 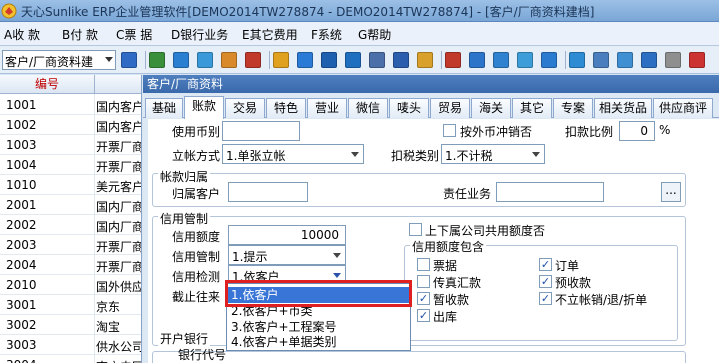 I want to click on folder-icon, so click(x=305, y=60).